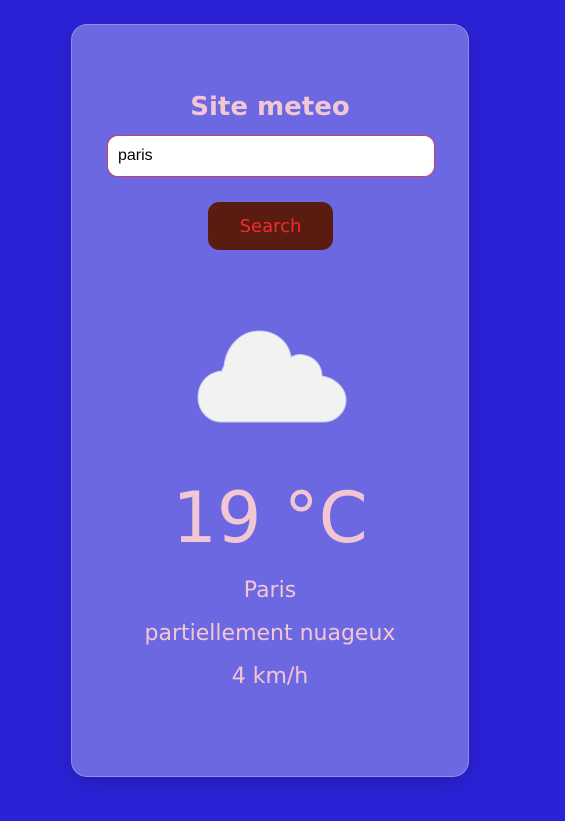  Describe the element at coordinates (270, 107) in the screenshot. I see `page-title: Site meteo` at that location.